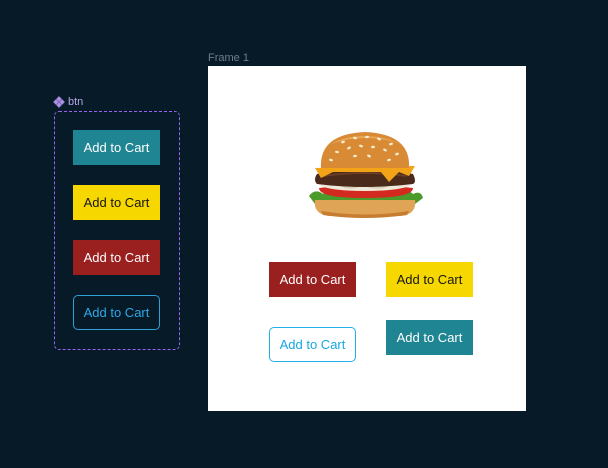  Describe the element at coordinates (228, 58) in the screenshot. I see `frame-label: Frame 1` at that location.